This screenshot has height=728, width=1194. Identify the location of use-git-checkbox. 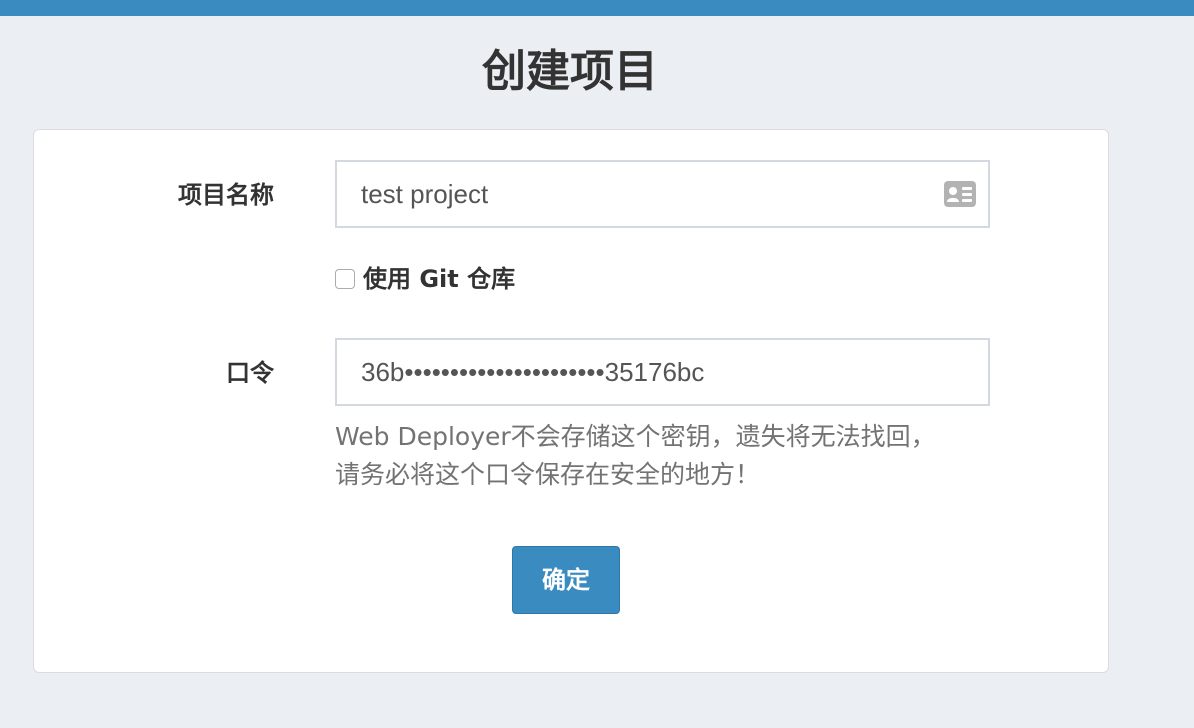
(345, 279).